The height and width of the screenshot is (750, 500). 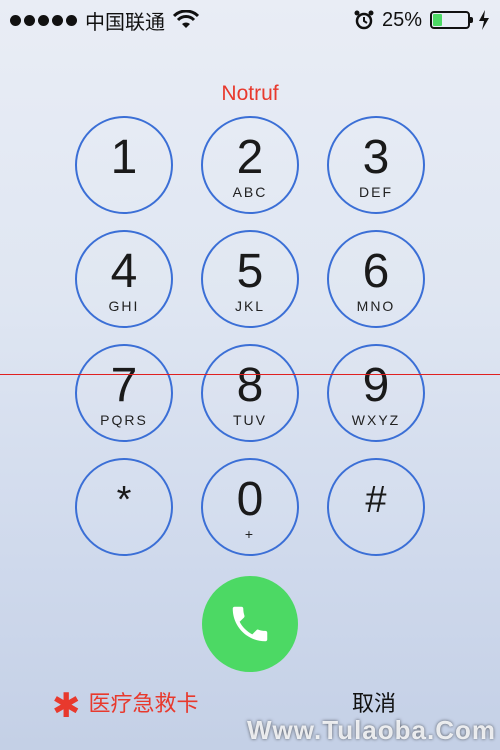 What do you see at coordinates (376, 420) in the screenshot?
I see `key-letters: WXYZ` at bounding box center [376, 420].